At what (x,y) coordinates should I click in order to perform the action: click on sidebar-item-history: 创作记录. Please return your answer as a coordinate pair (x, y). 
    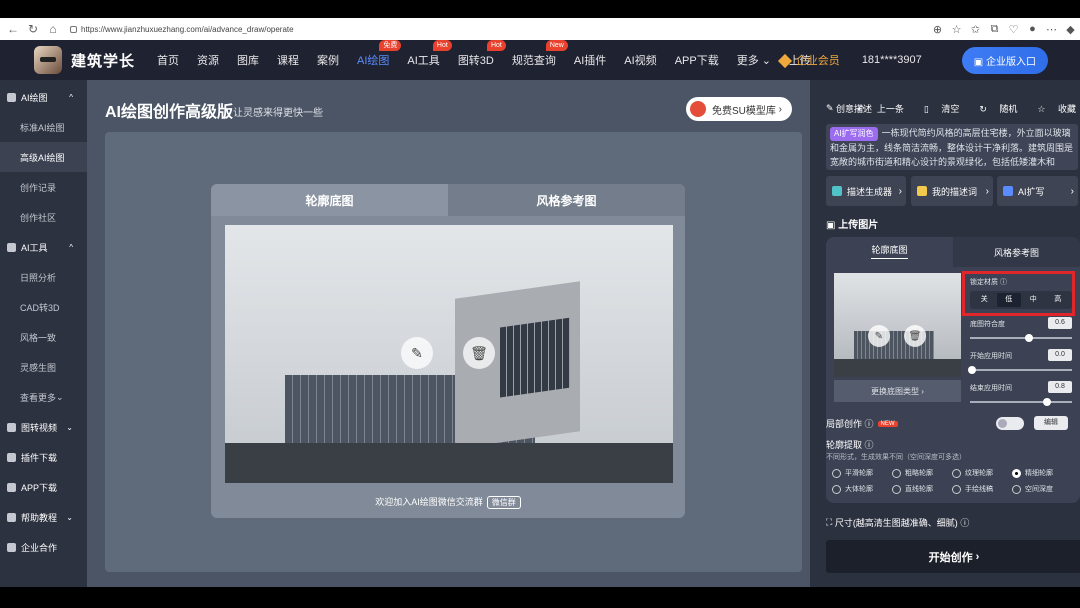
    Looking at the image, I should click on (43, 187).